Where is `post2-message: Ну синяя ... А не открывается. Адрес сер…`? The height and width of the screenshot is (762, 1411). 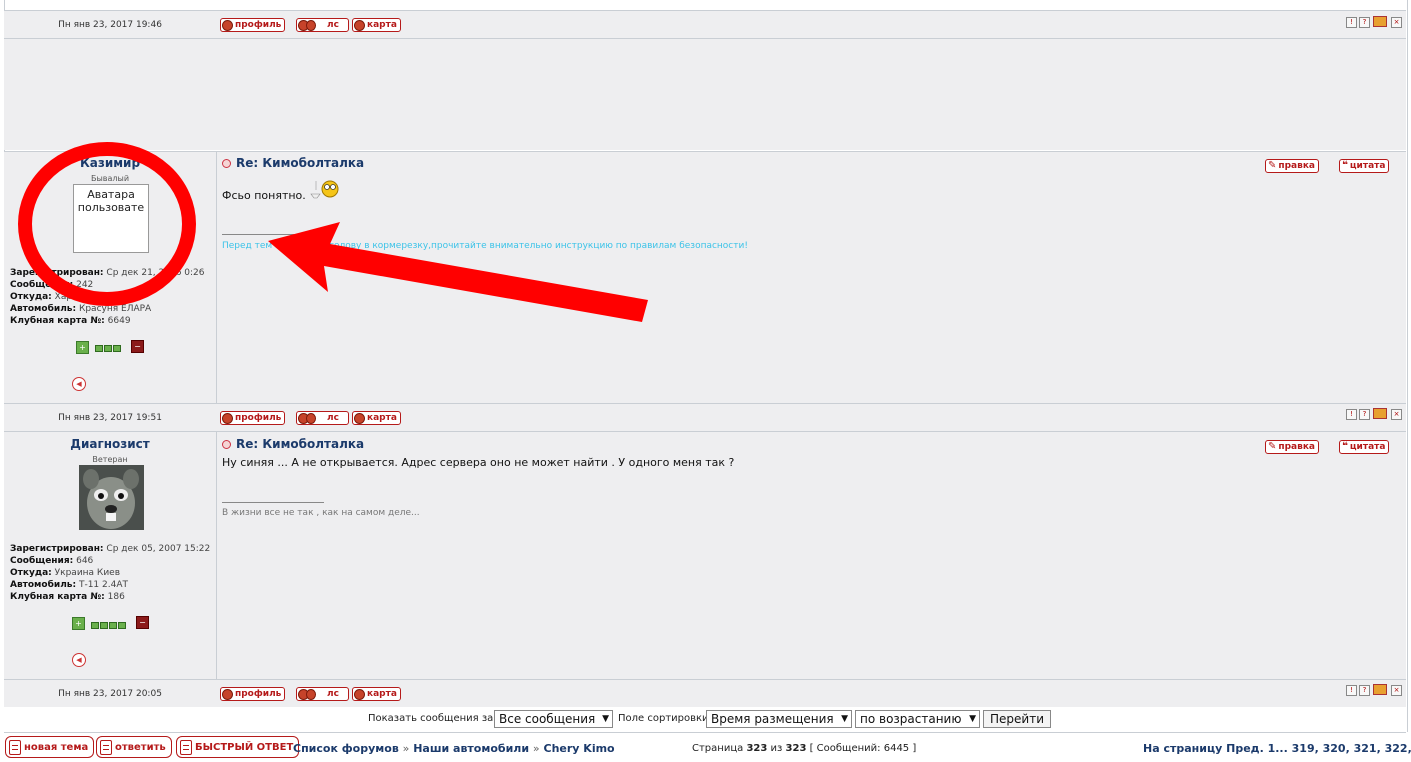
post2-message: Ну синяя ... А не открывается. Адрес сер… is located at coordinates (478, 462).